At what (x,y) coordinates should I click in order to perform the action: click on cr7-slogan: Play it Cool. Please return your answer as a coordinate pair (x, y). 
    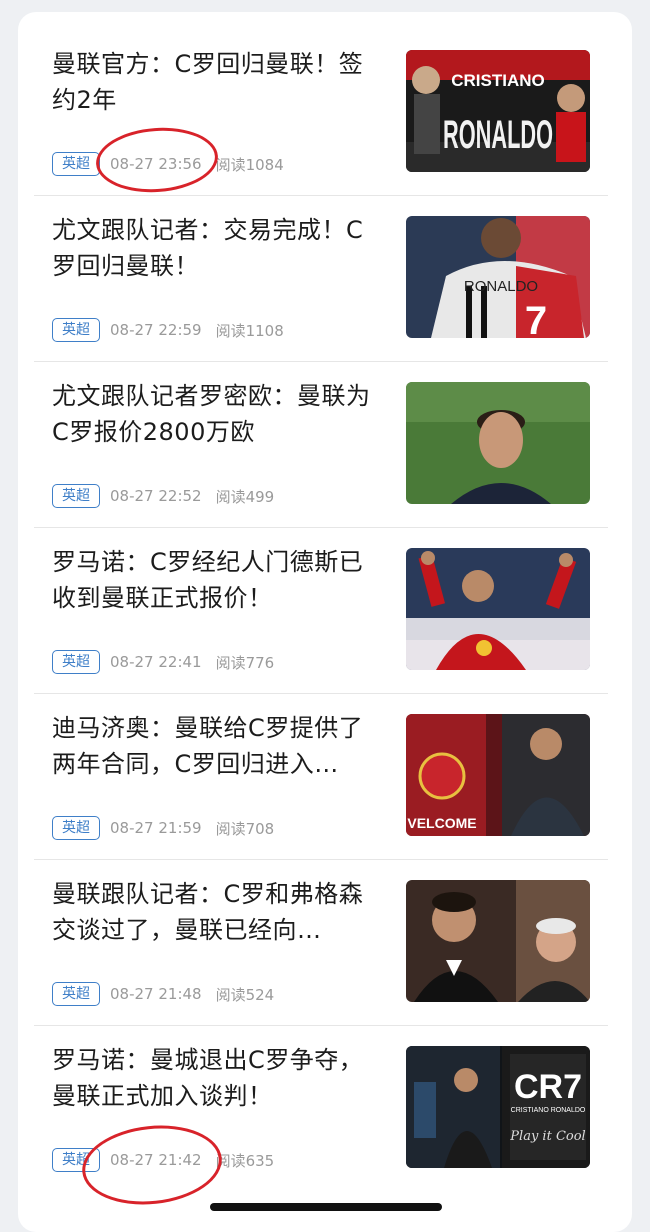
    Looking at the image, I should click on (547, 1136).